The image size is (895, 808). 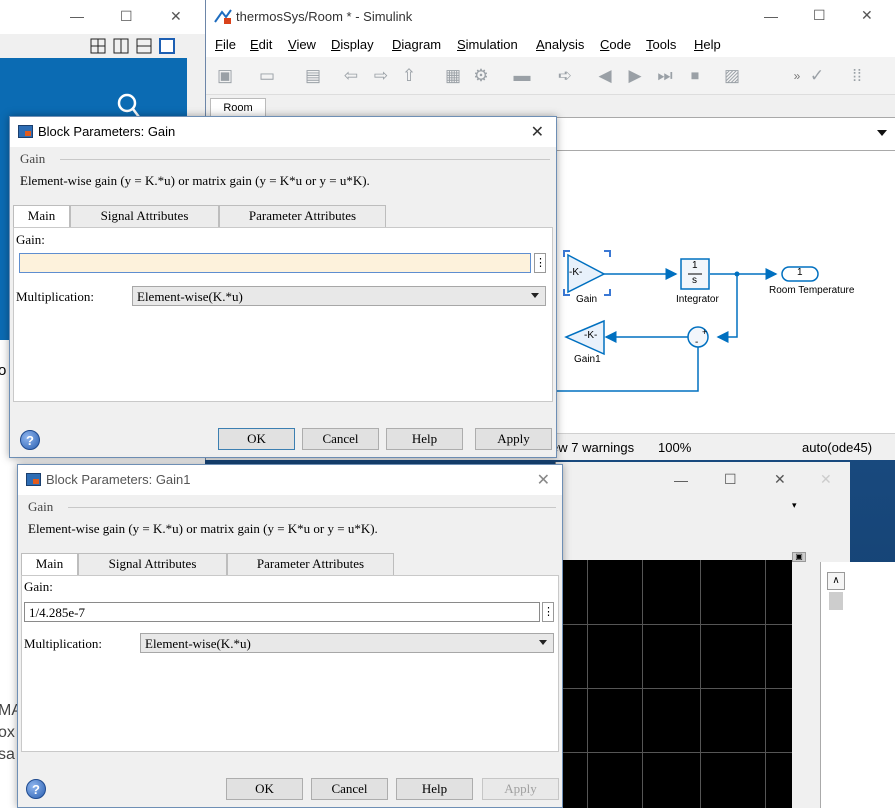 I want to click on run-icon: ▶, so click(x=635, y=76).